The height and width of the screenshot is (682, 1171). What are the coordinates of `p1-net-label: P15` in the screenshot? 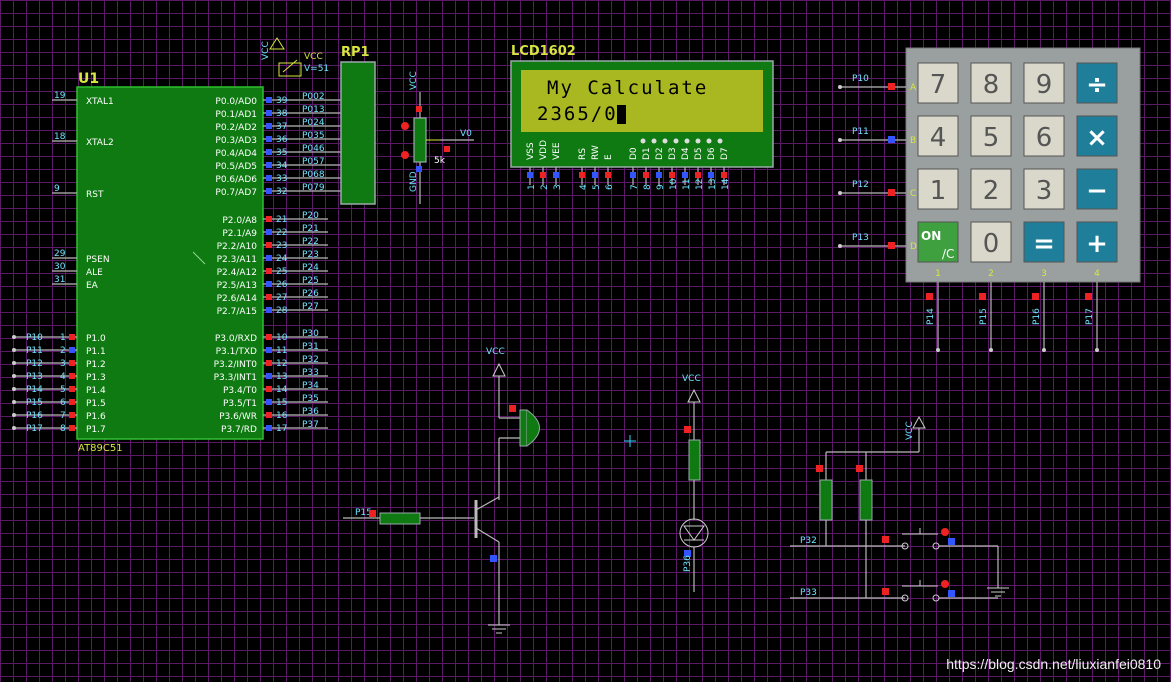 It's located at (34, 403).